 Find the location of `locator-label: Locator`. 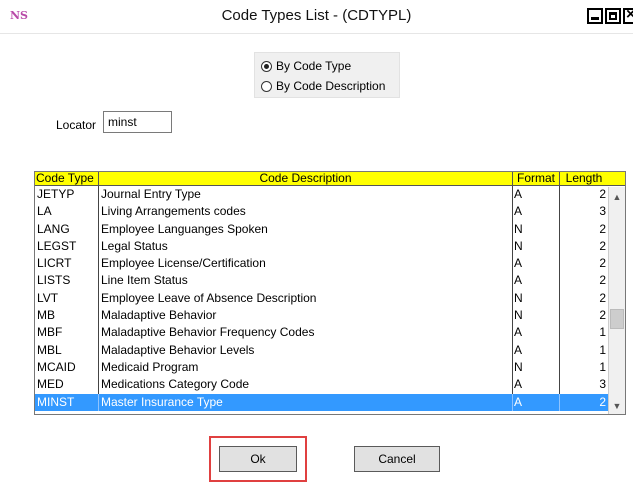

locator-label: Locator is located at coordinates (76, 125).